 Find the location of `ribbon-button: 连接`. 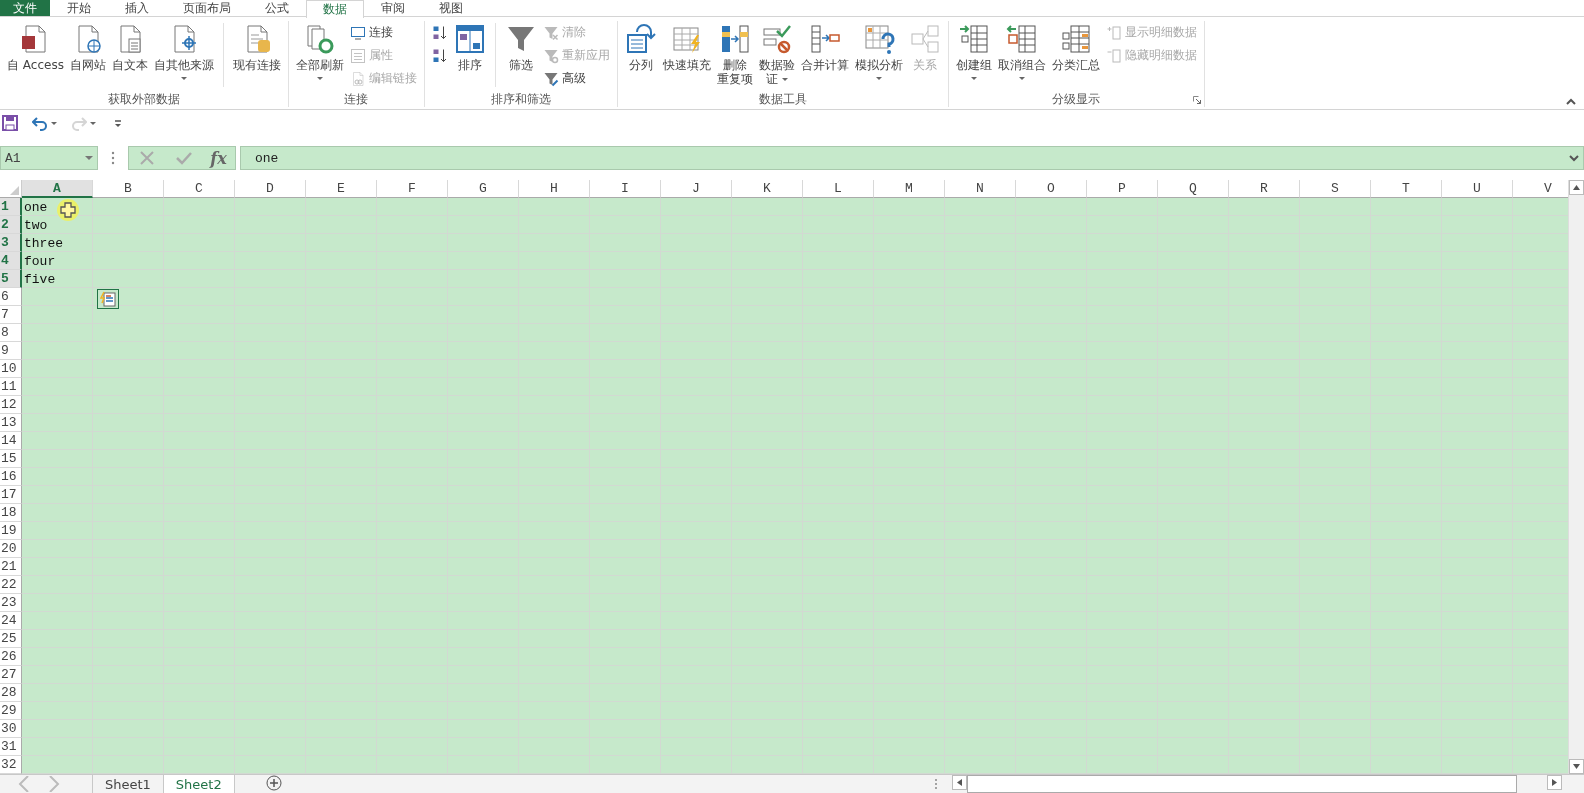

ribbon-button: 连接 is located at coordinates (383, 32).